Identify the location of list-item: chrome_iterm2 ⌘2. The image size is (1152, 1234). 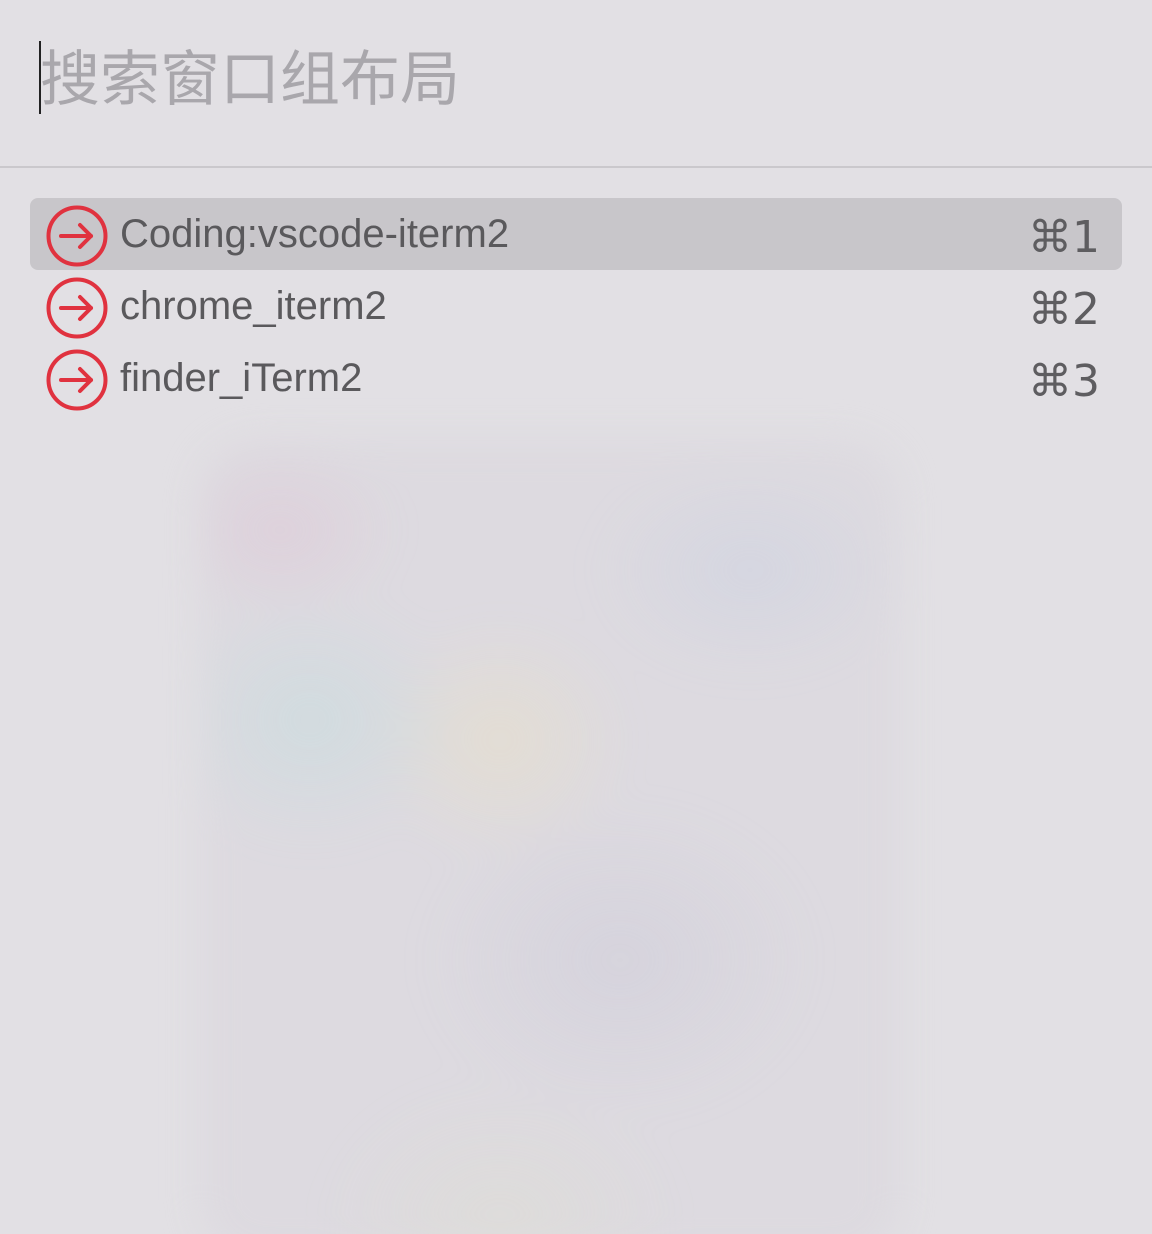
(576, 306).